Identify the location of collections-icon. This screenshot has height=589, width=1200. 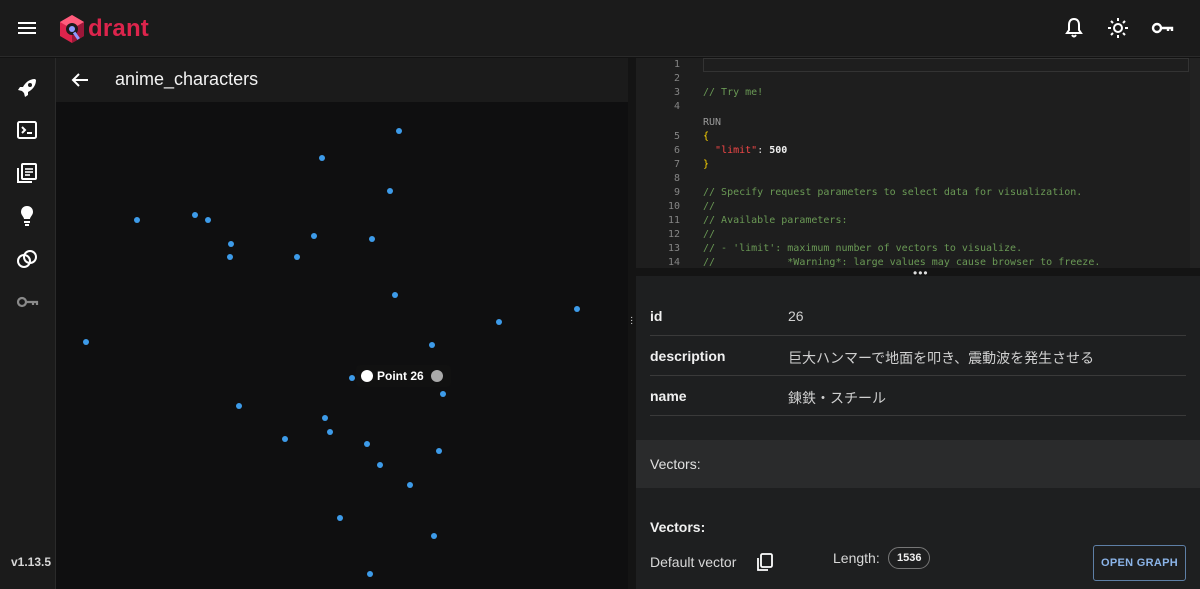
(27, 173).